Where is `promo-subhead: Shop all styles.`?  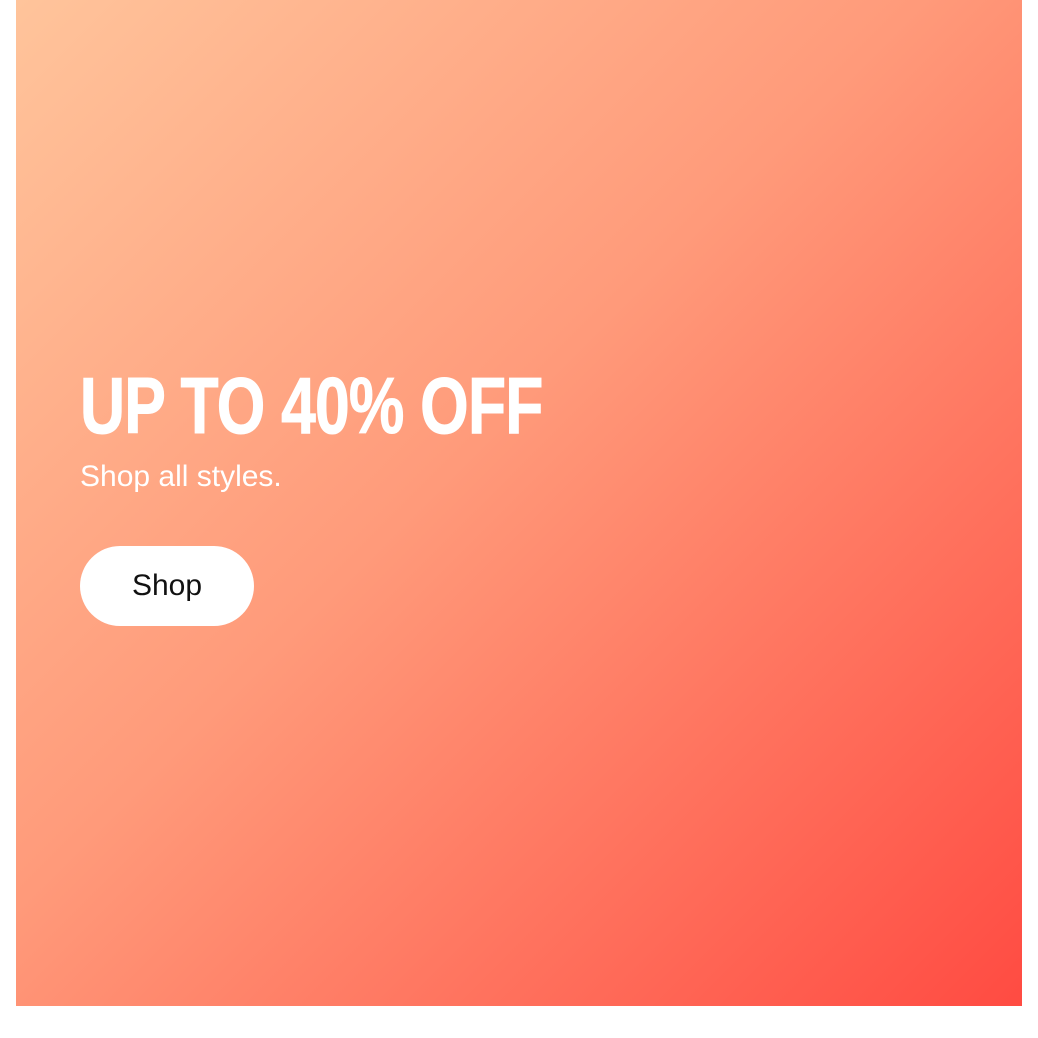 promo-subhead: Shop all styles. is located at coordinates (181, 476).